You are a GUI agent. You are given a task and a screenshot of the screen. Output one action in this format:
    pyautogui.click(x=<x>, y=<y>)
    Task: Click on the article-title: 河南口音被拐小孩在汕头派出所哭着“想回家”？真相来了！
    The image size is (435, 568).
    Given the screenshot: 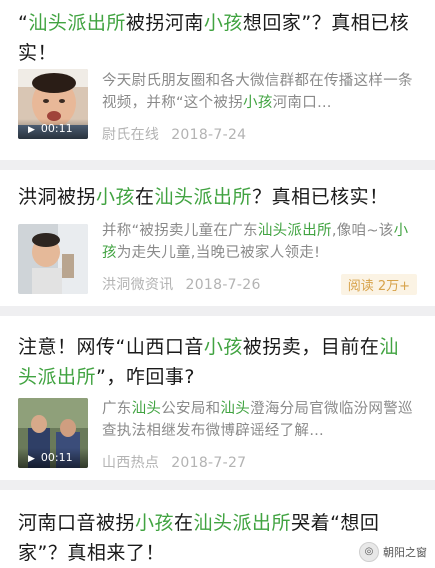 What is the action you would take?
    pyautogui.click(x=218, y=538)
    